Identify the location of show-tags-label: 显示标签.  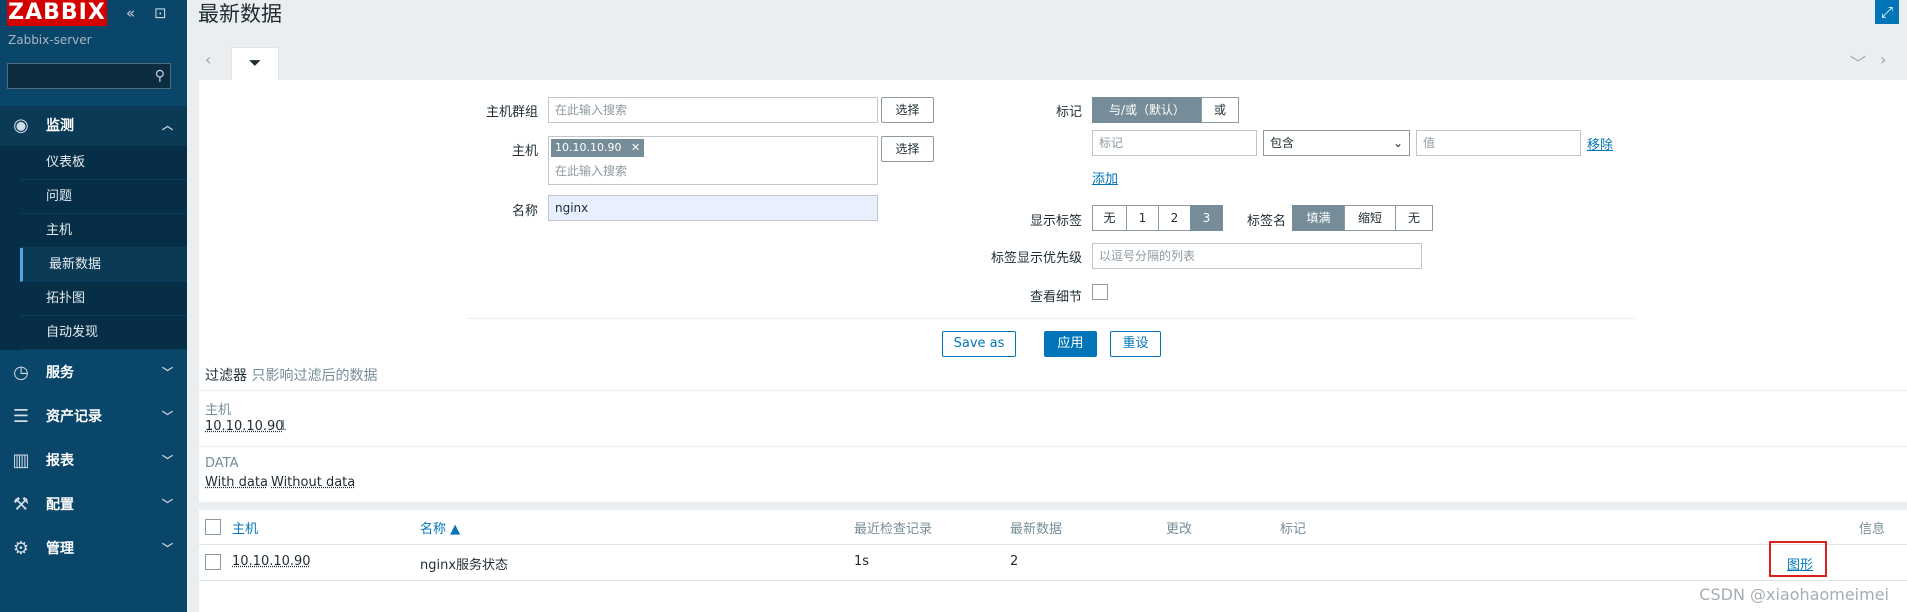
(1055, 221).